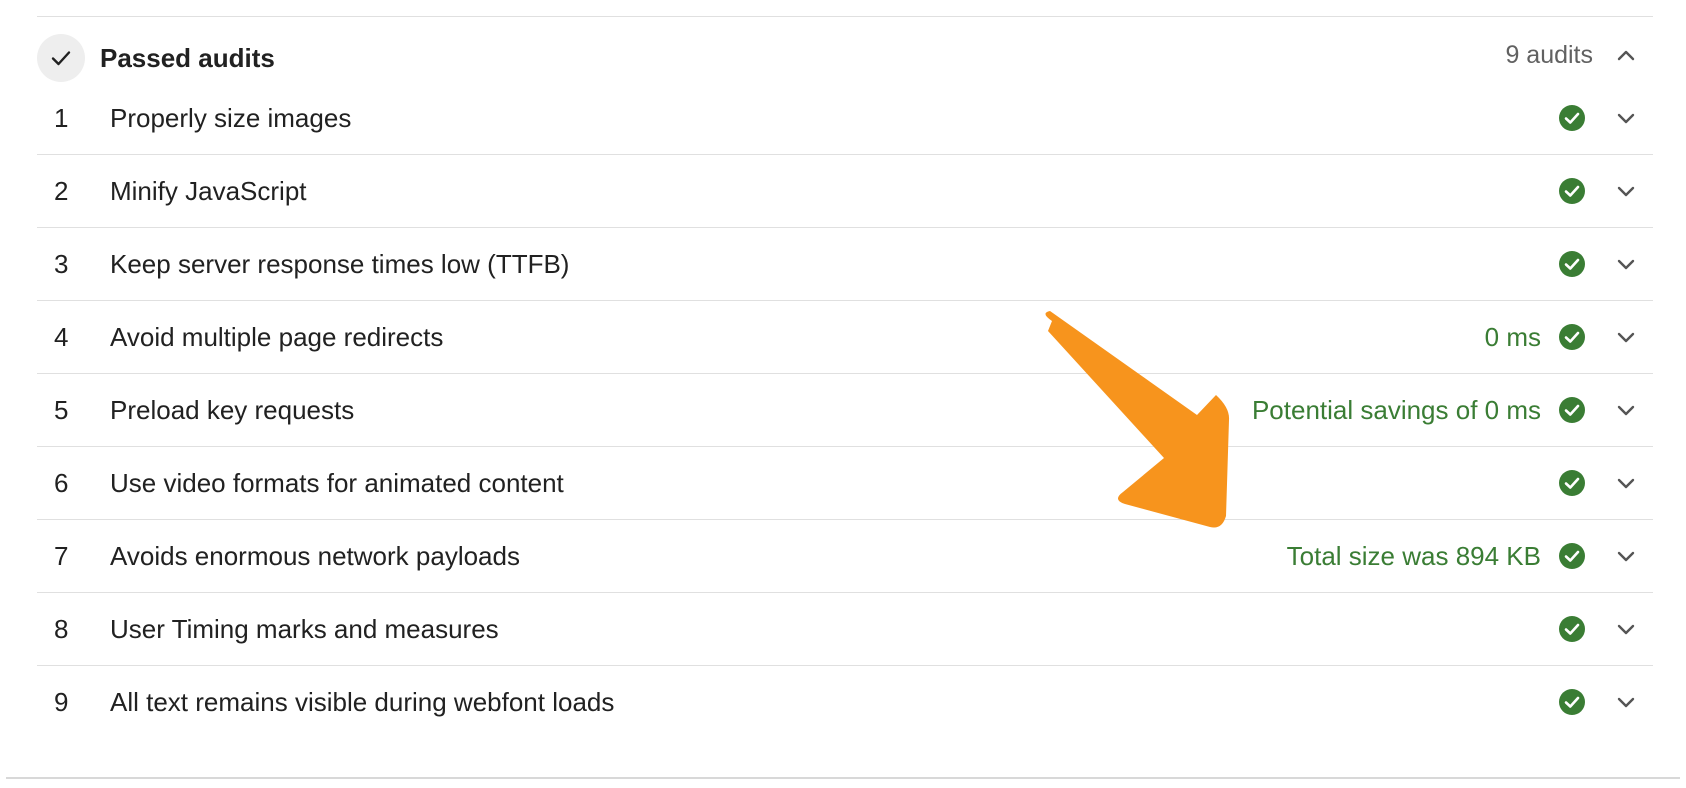 The height and width of the screenshot is (788, 1686). Describe the element at coordinates (315, 556) in the screenshot. I see `audit-title: Avoids enormous network payloads` at that location.